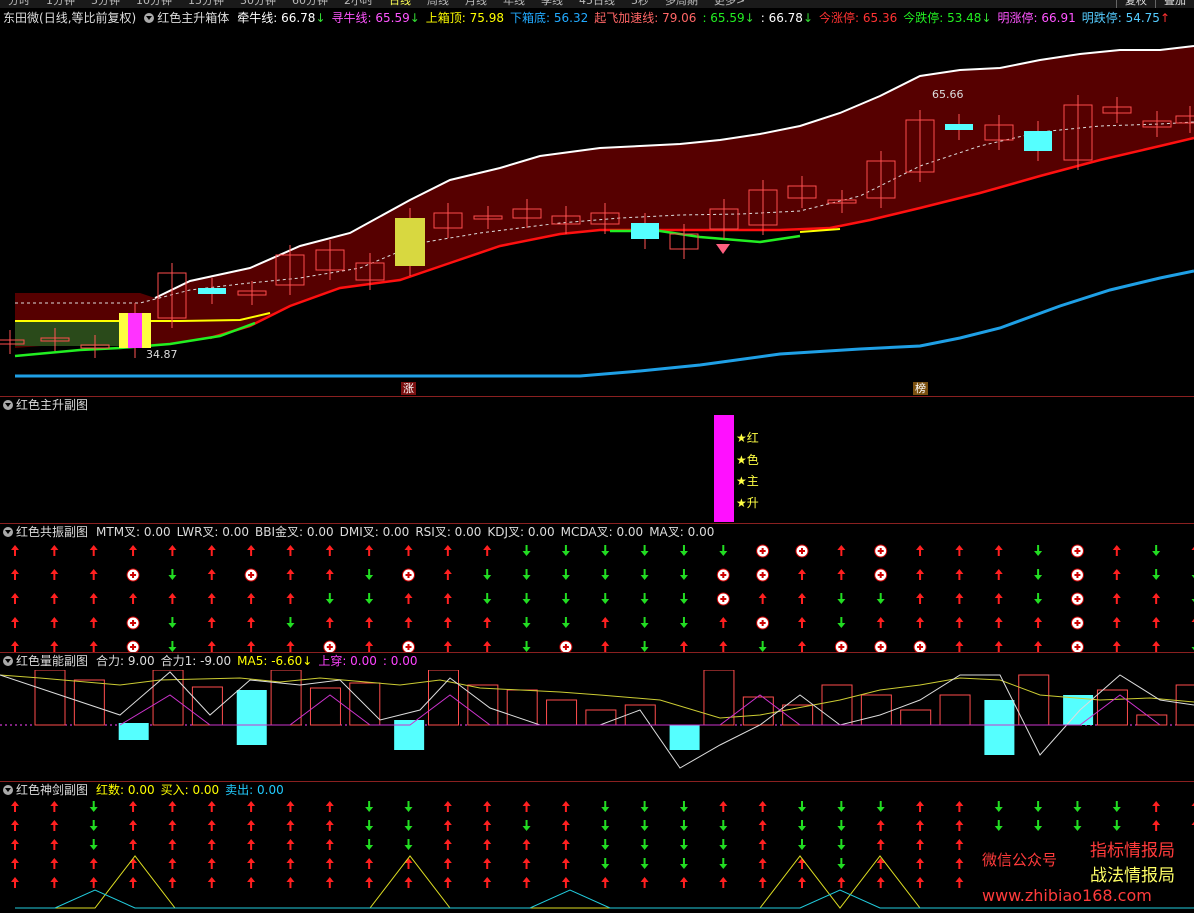 The height and width of the screenshot is (913, 1194). Describe the element at coordinates (681, 4) in the screenshot. I see `period-tab: 多周期` at that location.